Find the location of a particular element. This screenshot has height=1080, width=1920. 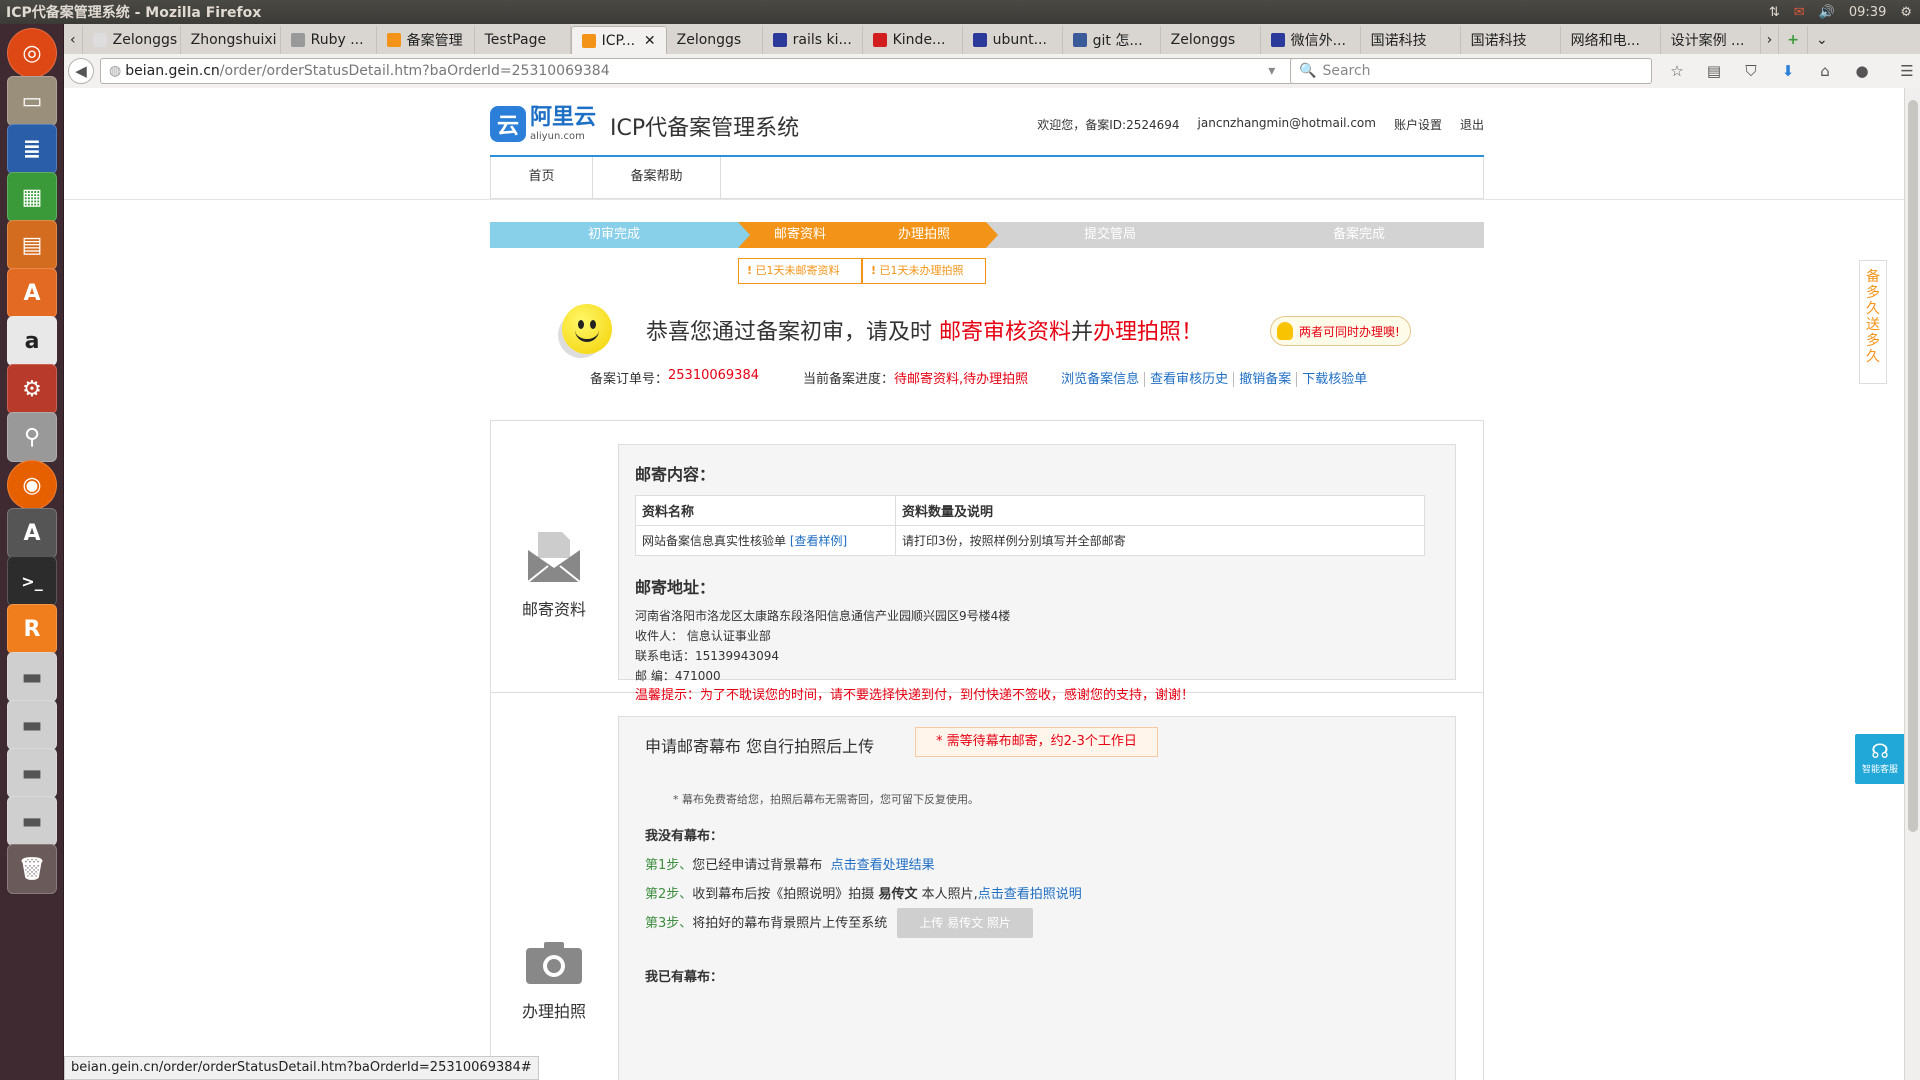

step-initial-review: 初审完成 is located at coordinates (620, 235).